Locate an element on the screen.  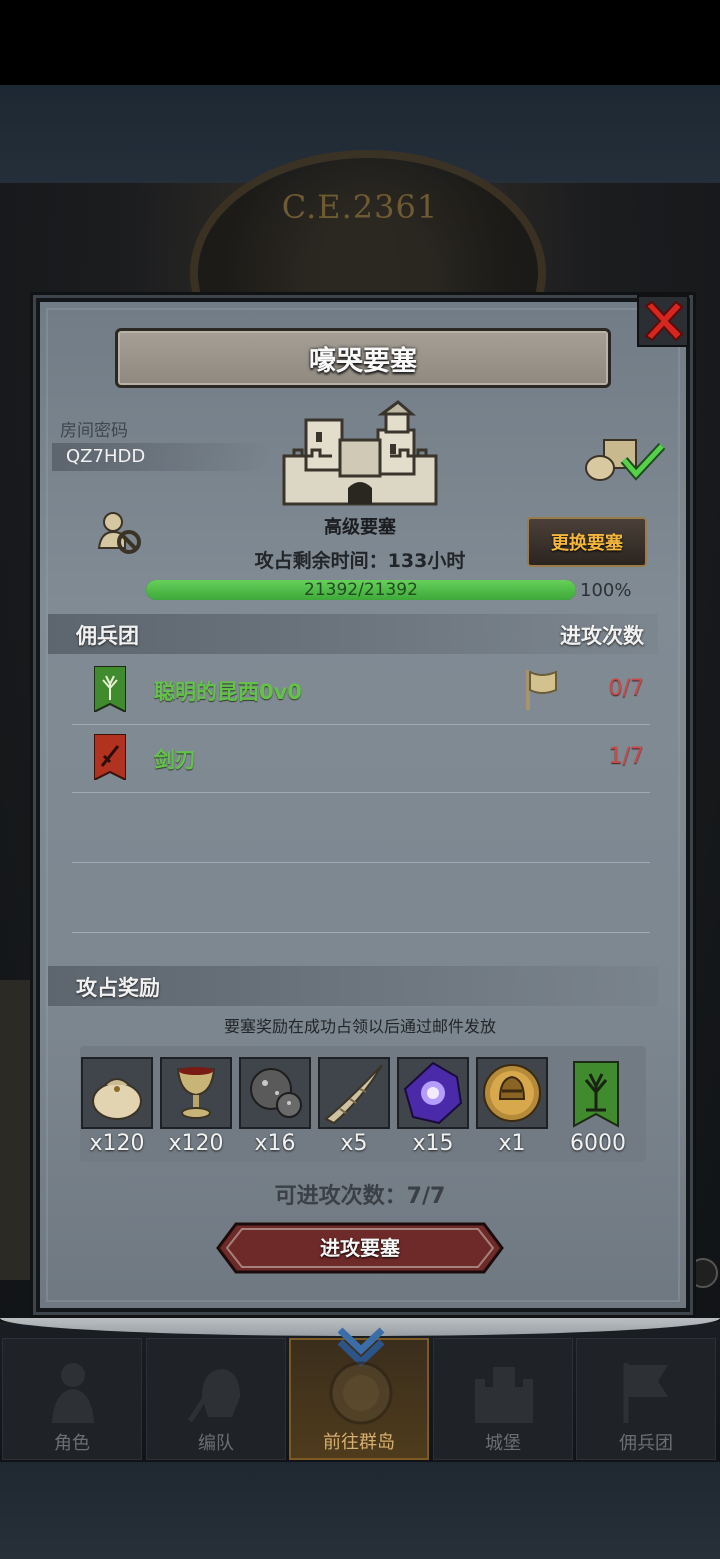
close-icon is located at coordinates (663, 321).